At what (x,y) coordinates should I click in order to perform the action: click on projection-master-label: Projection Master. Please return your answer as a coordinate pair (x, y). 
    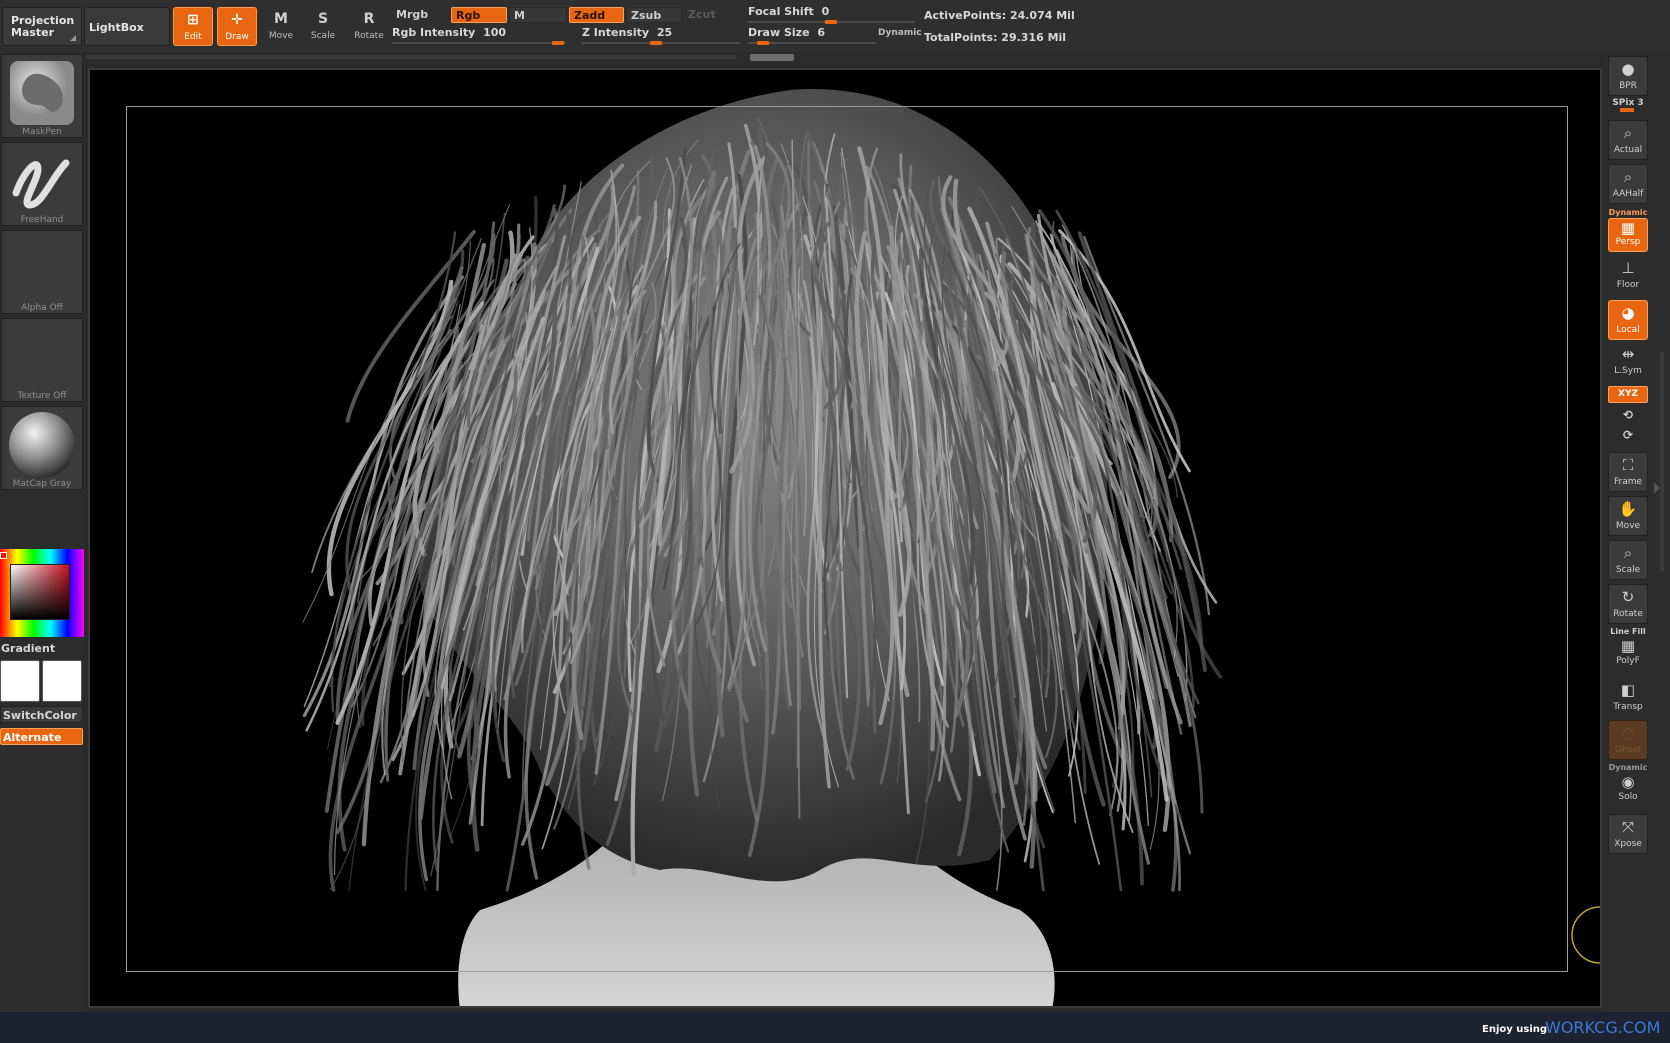
    Looking at the image, I should click on (43, 26).